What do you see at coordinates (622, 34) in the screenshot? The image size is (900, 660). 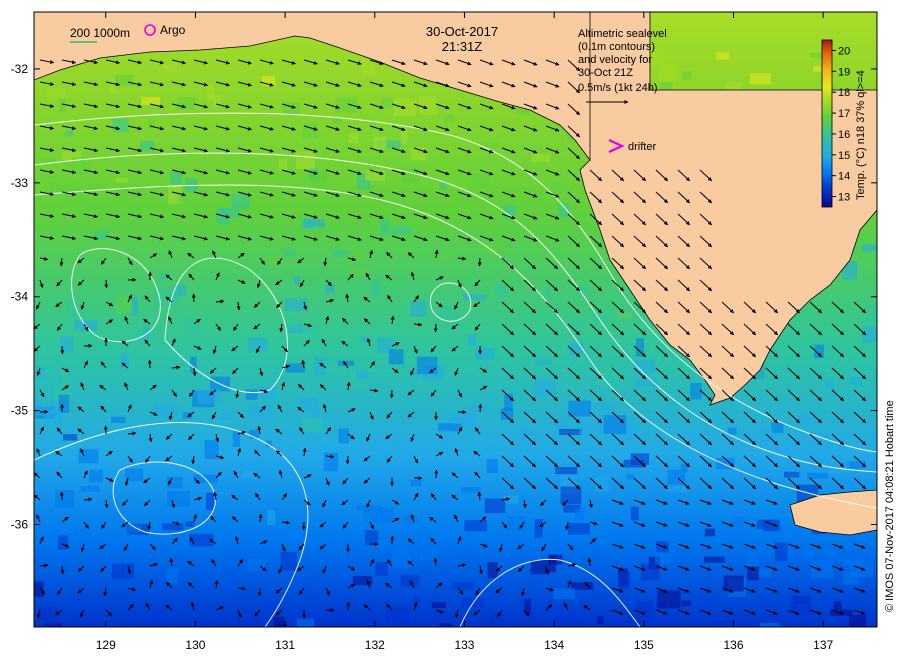 I see `info-line-1: Altimetric sealevel` at bounding box center [622, 34].